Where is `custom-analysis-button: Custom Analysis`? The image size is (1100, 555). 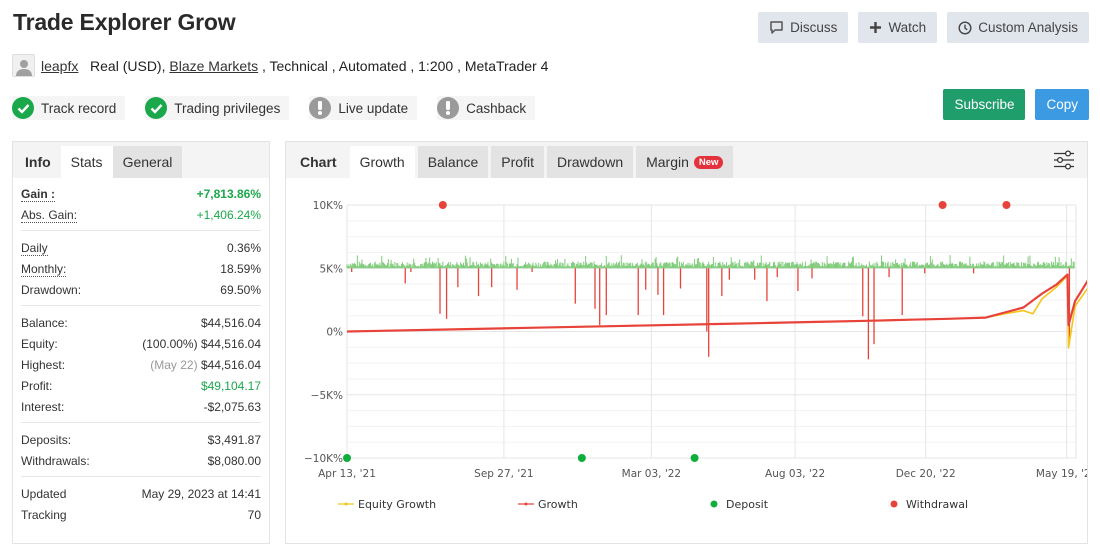
custom-analysis-button: Custom Analysis is located at coordinates (1018, 27).